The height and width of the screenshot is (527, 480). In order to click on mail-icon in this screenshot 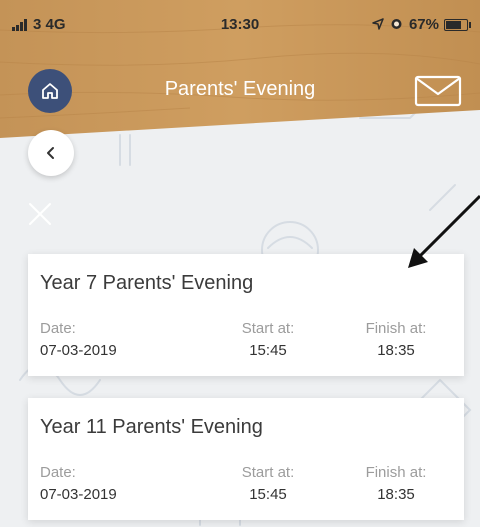, I will do `click(438, 91)`.